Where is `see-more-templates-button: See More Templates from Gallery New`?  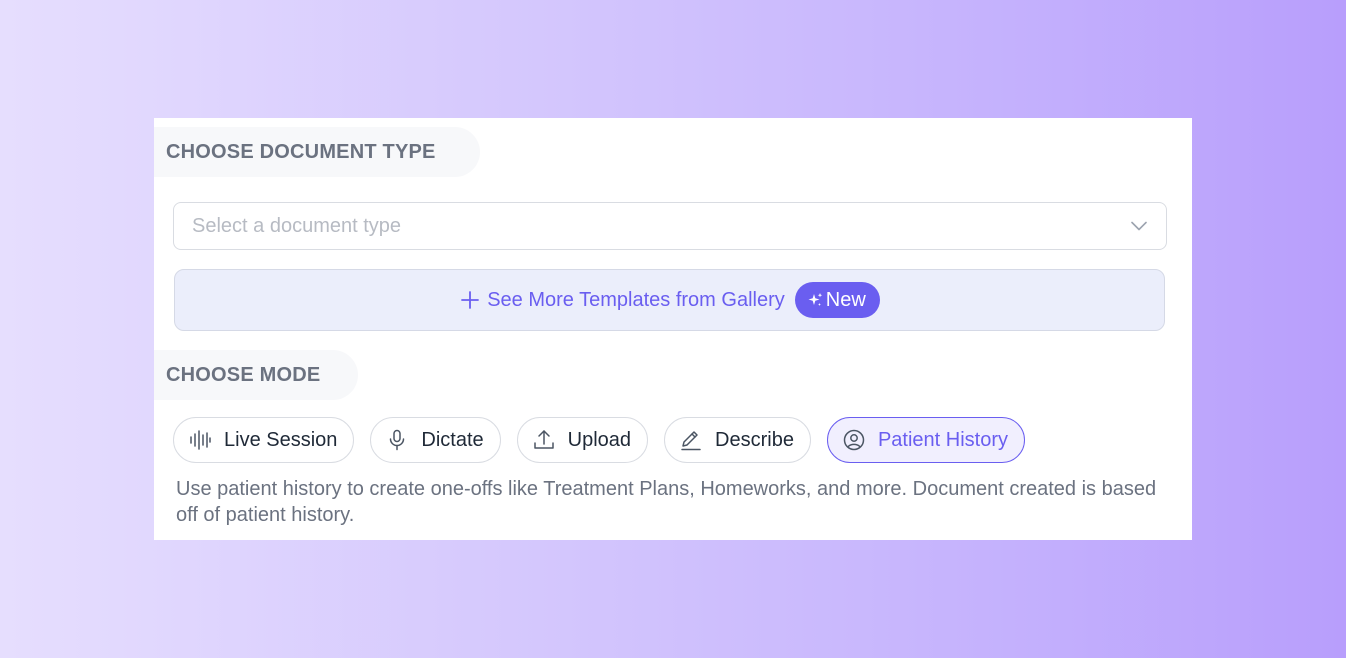
see-more-templates-button: See More Templates from Gallery New is located at coordinates (669, 300).